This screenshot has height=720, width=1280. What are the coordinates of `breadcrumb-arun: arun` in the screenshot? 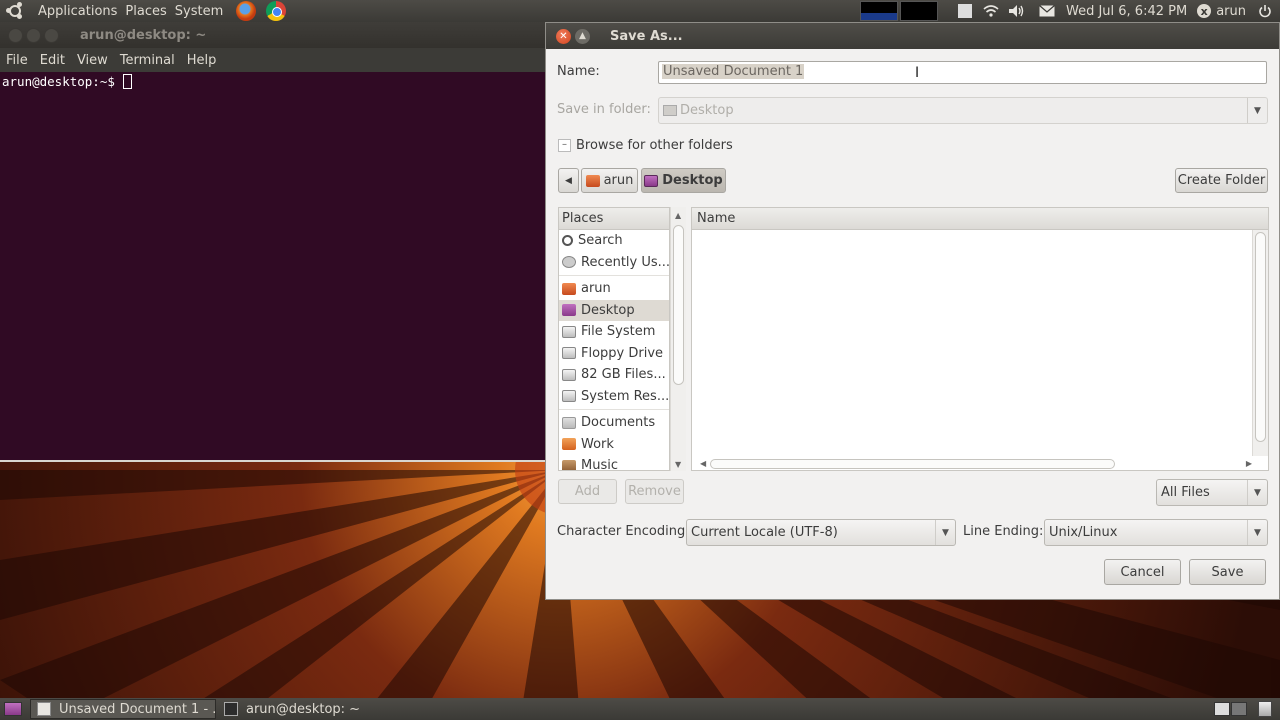 It's located at (609, 180).